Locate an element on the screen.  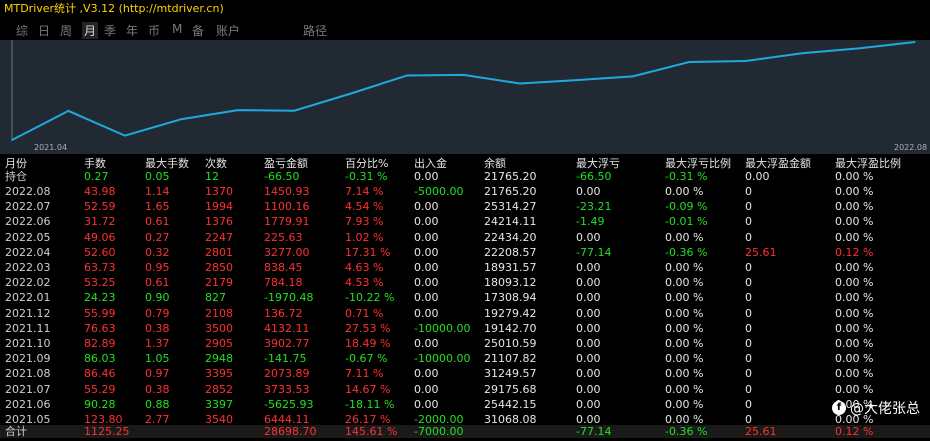
table-cell: 7.93 % is located at coordinates (364, 222).